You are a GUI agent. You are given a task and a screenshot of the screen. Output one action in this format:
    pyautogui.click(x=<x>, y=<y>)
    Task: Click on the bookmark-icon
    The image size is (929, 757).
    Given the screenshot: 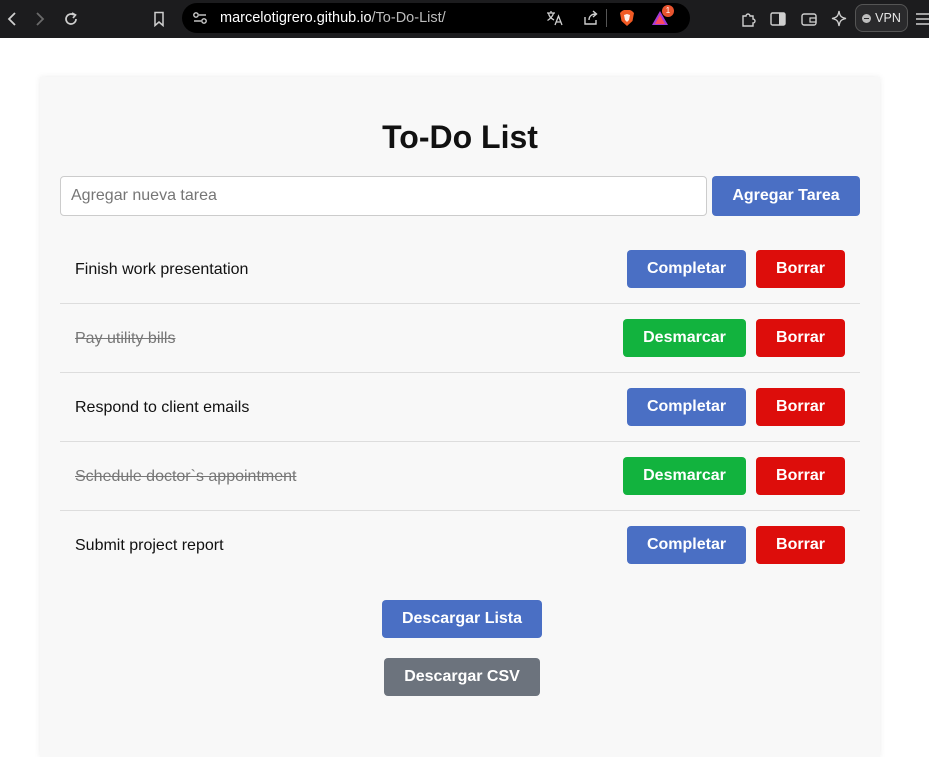 What is the action you would take?
    pyautogui.click(x=159, y=19)
    